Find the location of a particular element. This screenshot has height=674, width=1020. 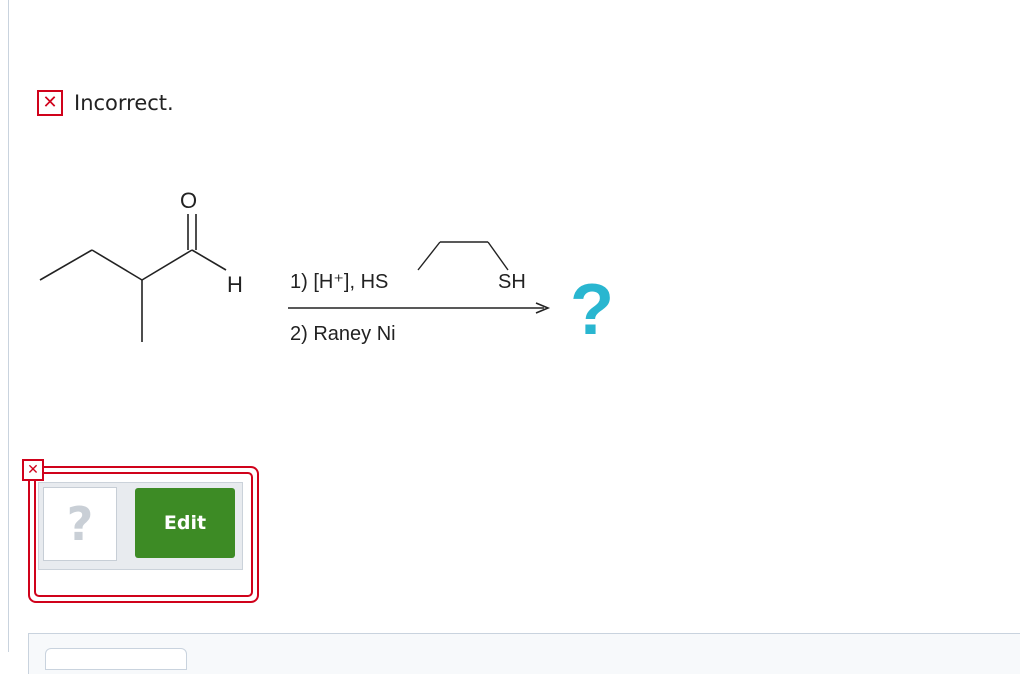

next-section-panel is located at coordinates (524, 653).